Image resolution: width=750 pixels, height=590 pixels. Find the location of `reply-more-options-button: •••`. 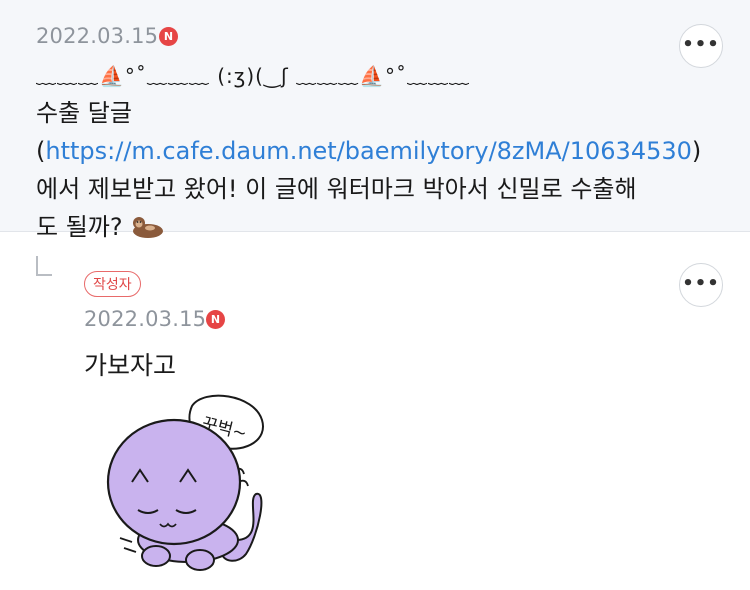

reply-more-options-button: ••• is located at coordinates (701, 285).